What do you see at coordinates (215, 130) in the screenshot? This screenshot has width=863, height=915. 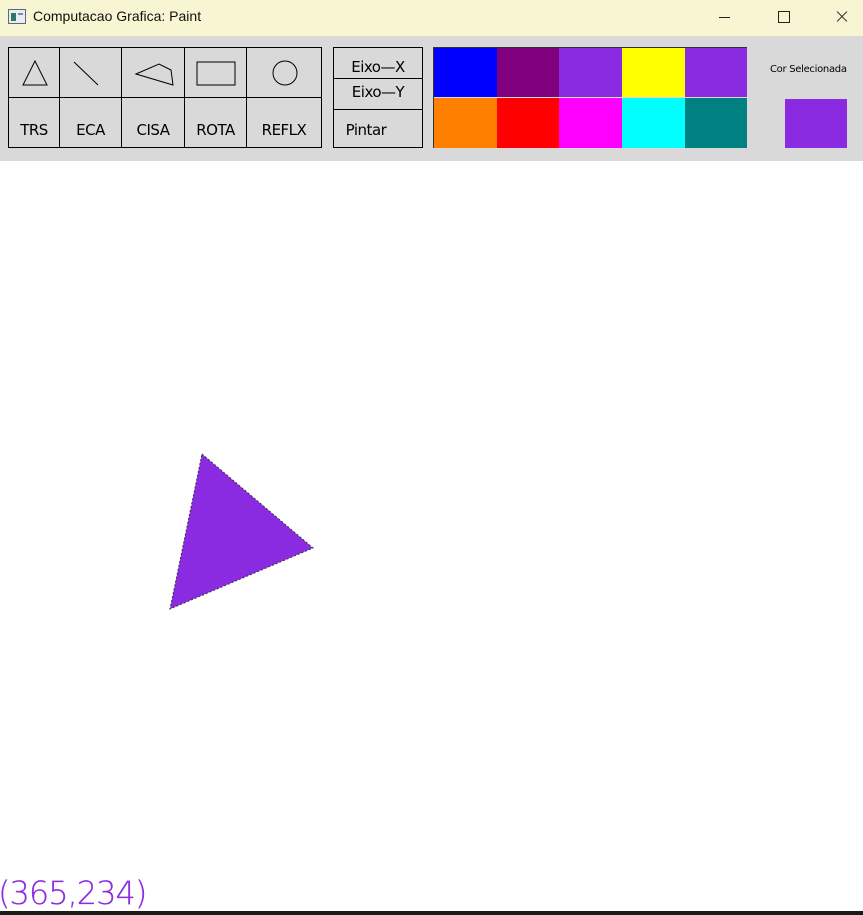 I see `rotate-label: ROTA` at bounding box center [215, 130].